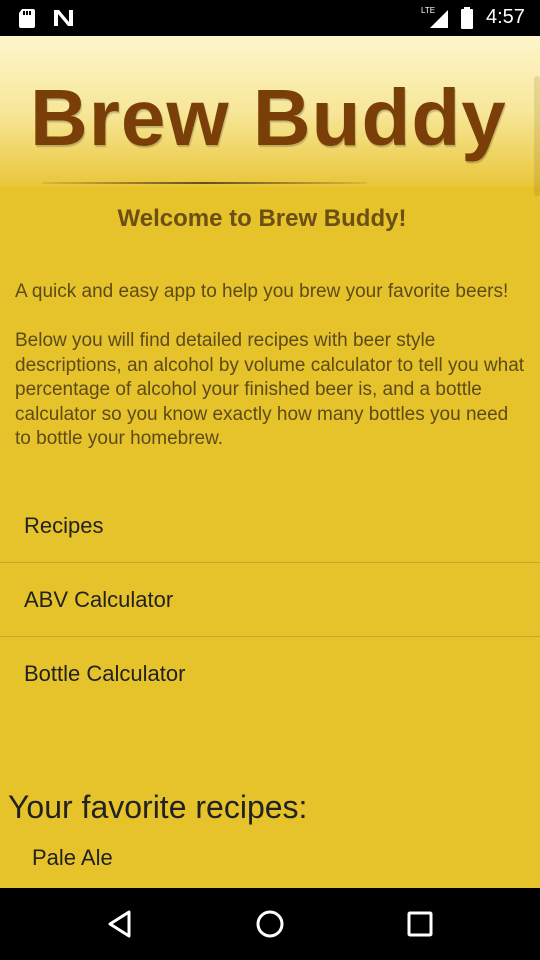 The image size is (540, 960). What do you see at coordinates (204, 183) in the screenshot?
I see `header-divider` at bounding box center [204, 183].